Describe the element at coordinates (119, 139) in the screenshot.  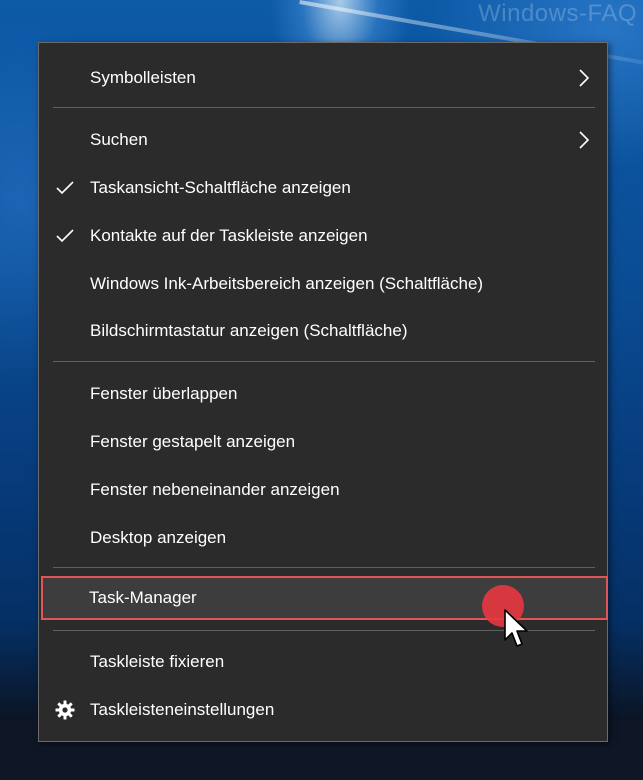
I see `menu-item-label: Suchen` at that location.